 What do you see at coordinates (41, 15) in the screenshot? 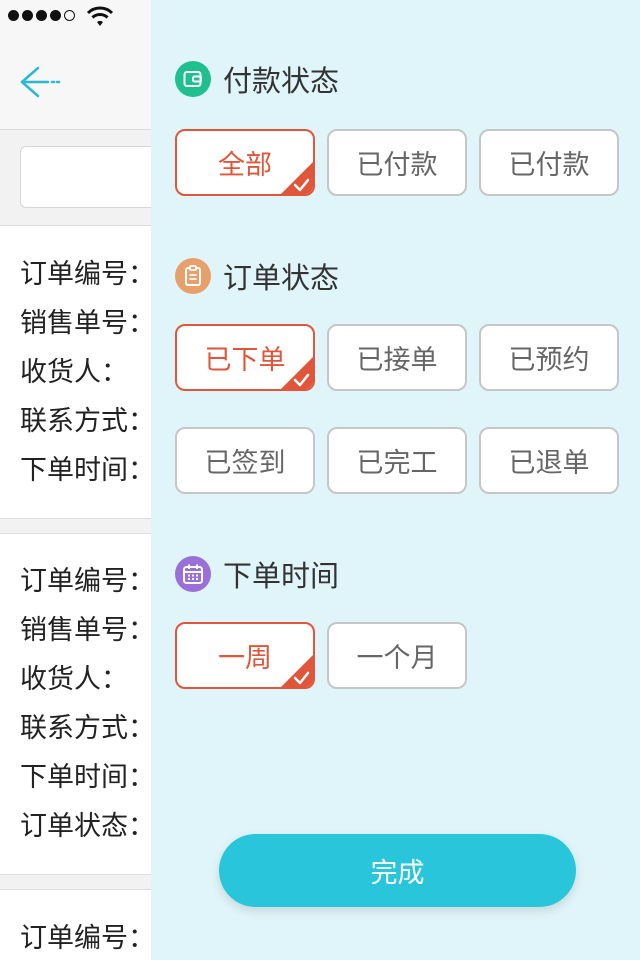
I see `cellular-signal-icon` at bounding box center [41, 15].